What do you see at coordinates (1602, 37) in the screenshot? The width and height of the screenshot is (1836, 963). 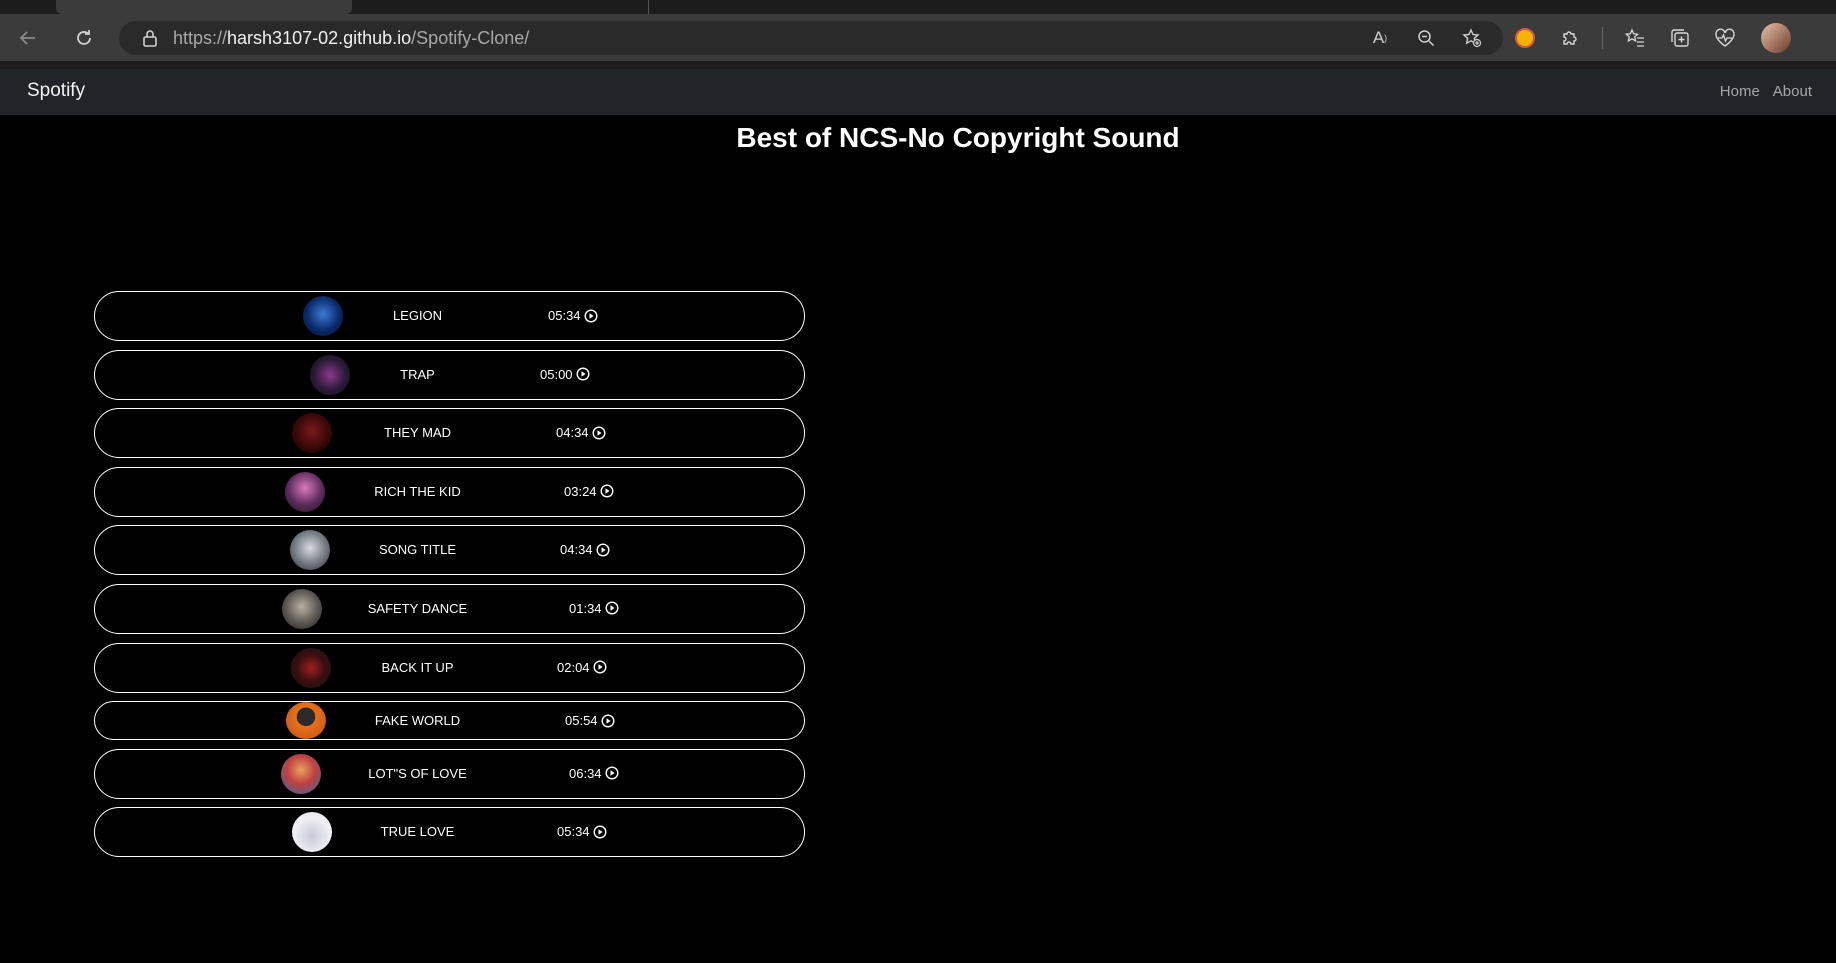 I see `toolbar-divider` at bounding box center [1602, 37].